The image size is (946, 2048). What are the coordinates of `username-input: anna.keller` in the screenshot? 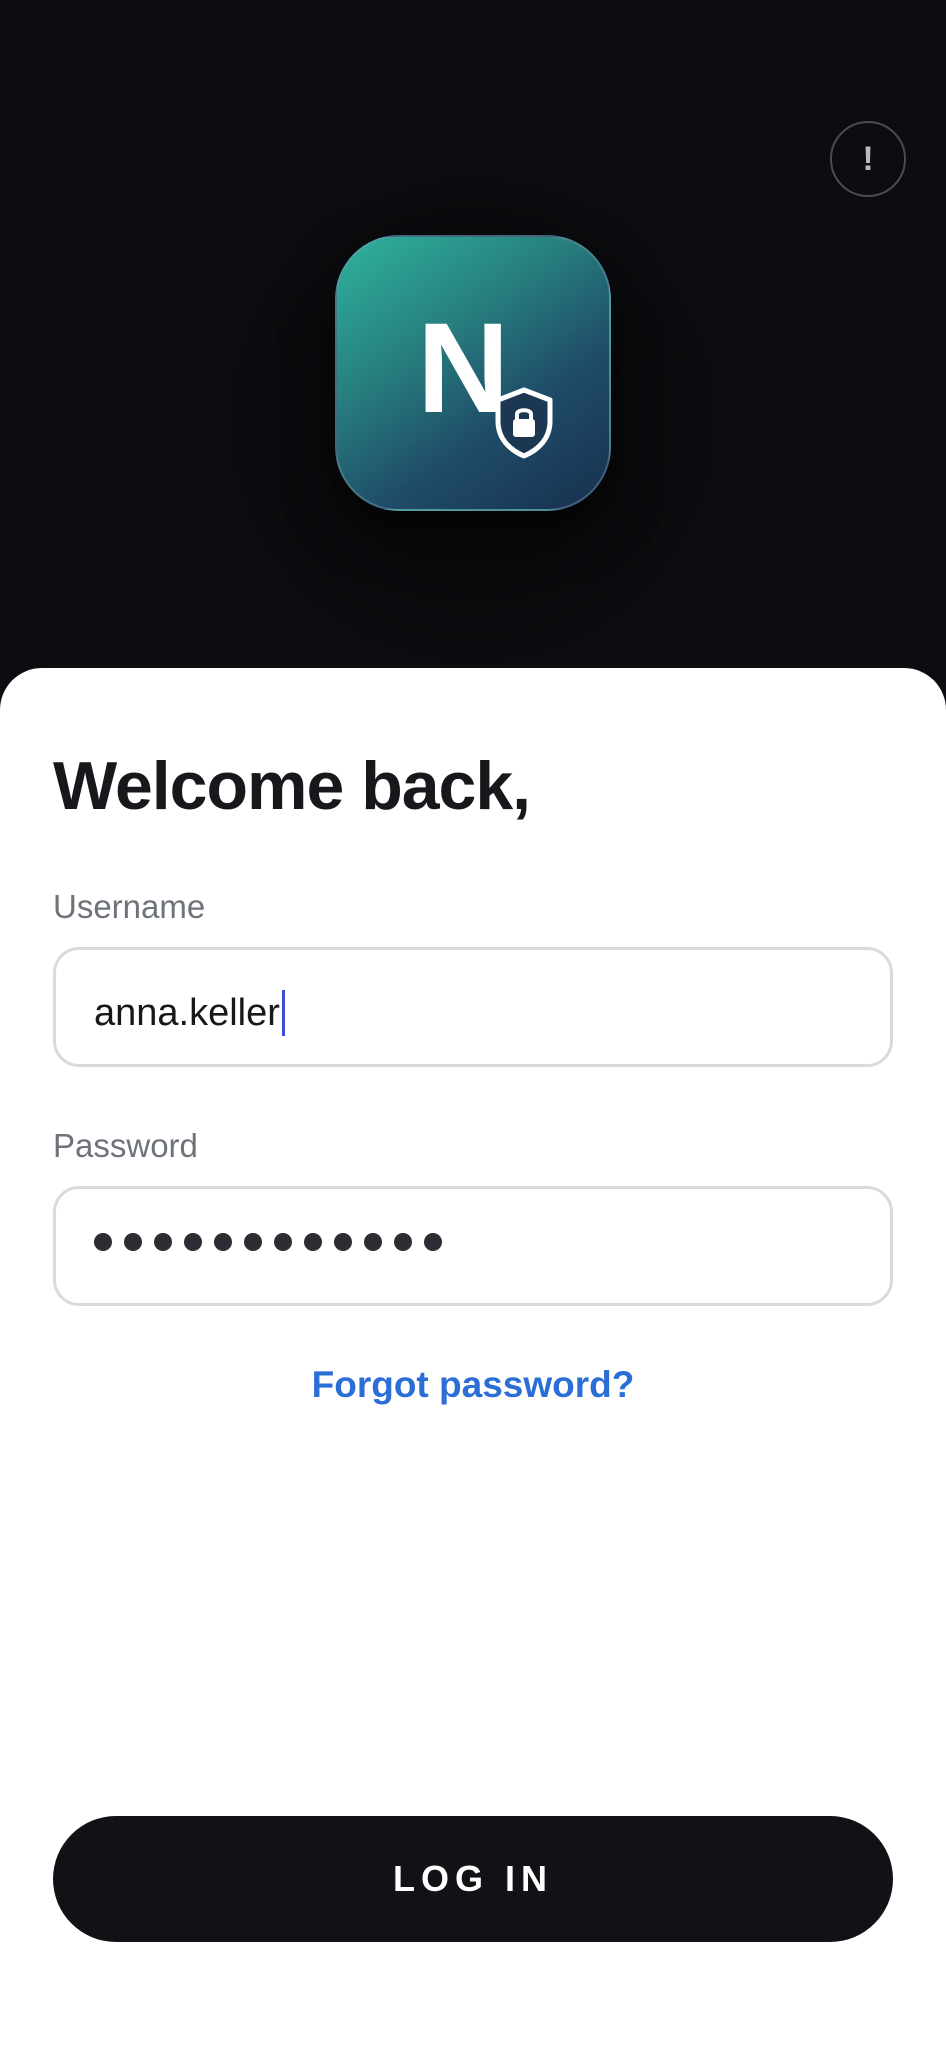 It's located at (473, 1007).